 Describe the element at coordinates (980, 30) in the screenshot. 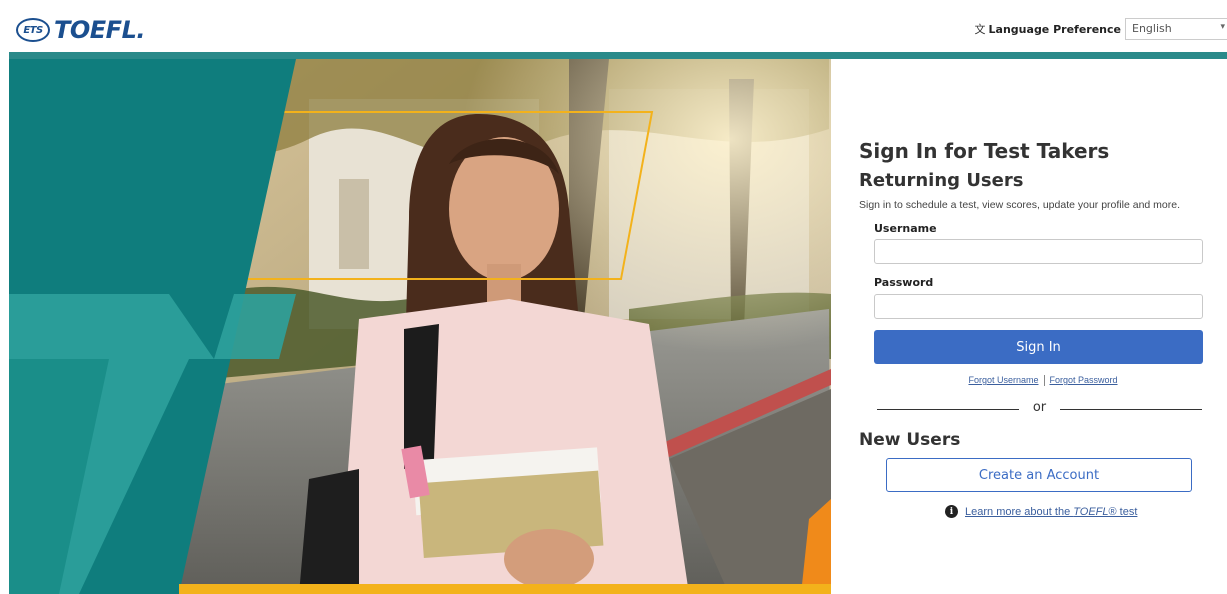

I see `translate-icon: 文` at that location.